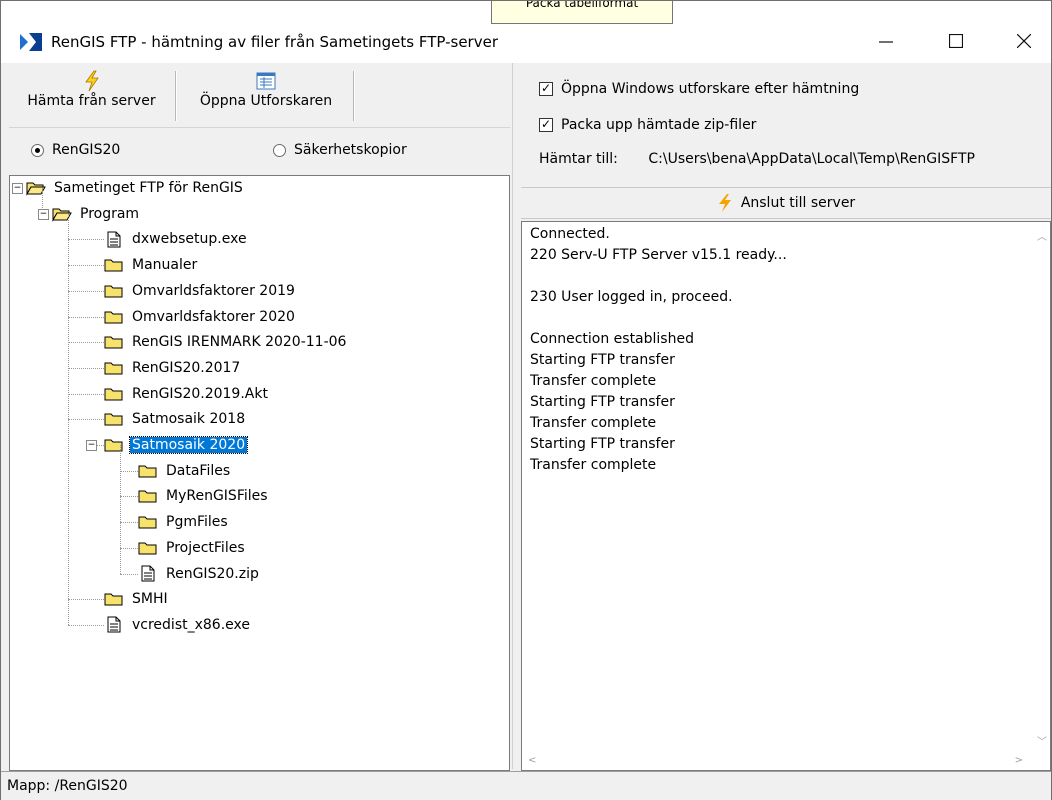 The image size is (1052, 800). What do you see at coordinates (266, 81) in the screenshot?
I see `explorer-window-icon` at bounding box center [266, 81].